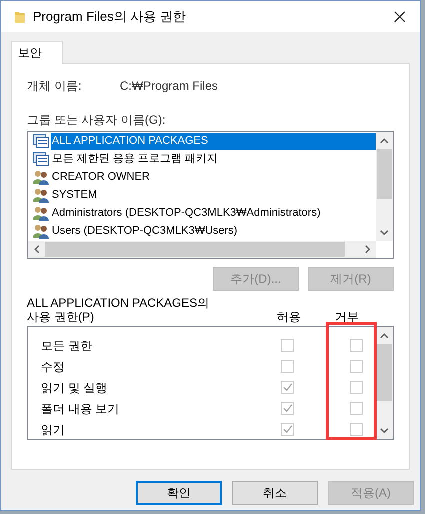 The width and height of the screenshot is (425, 514). Describe the element at coordinates (275, 493) in the screenshot. I see `button: 취소` at that location.